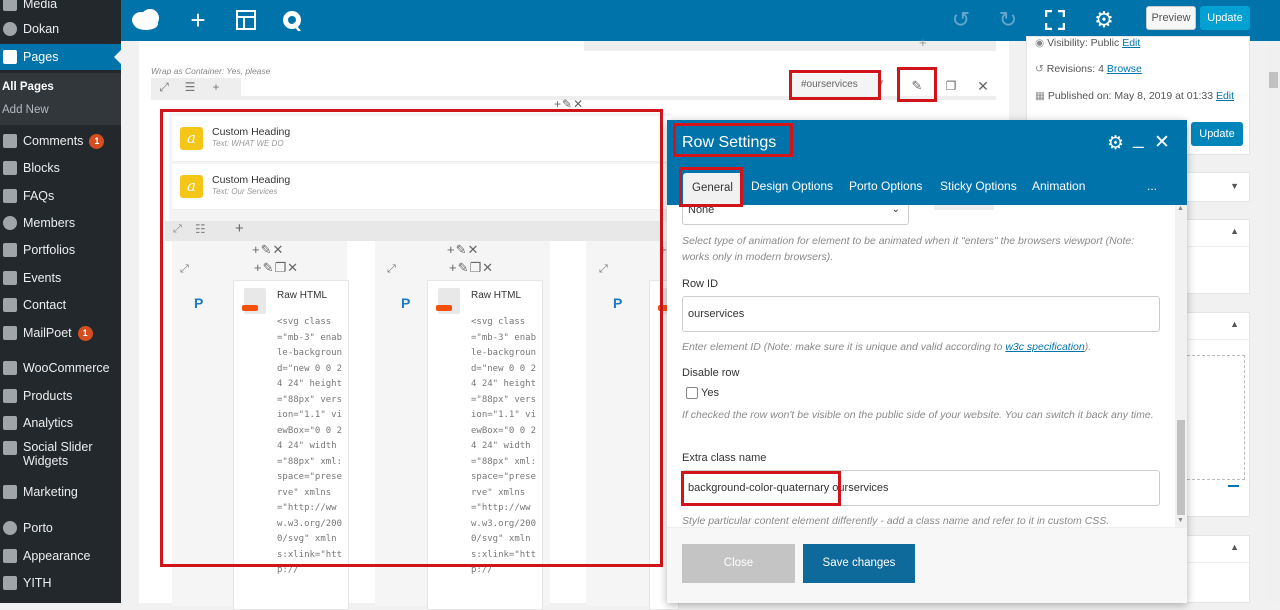 This screenshot has height=610, width=1280. What do you see at coordinates (293, 23) in the screenshot?
I see `search-templates-icon` at bounding box center [293, 23].